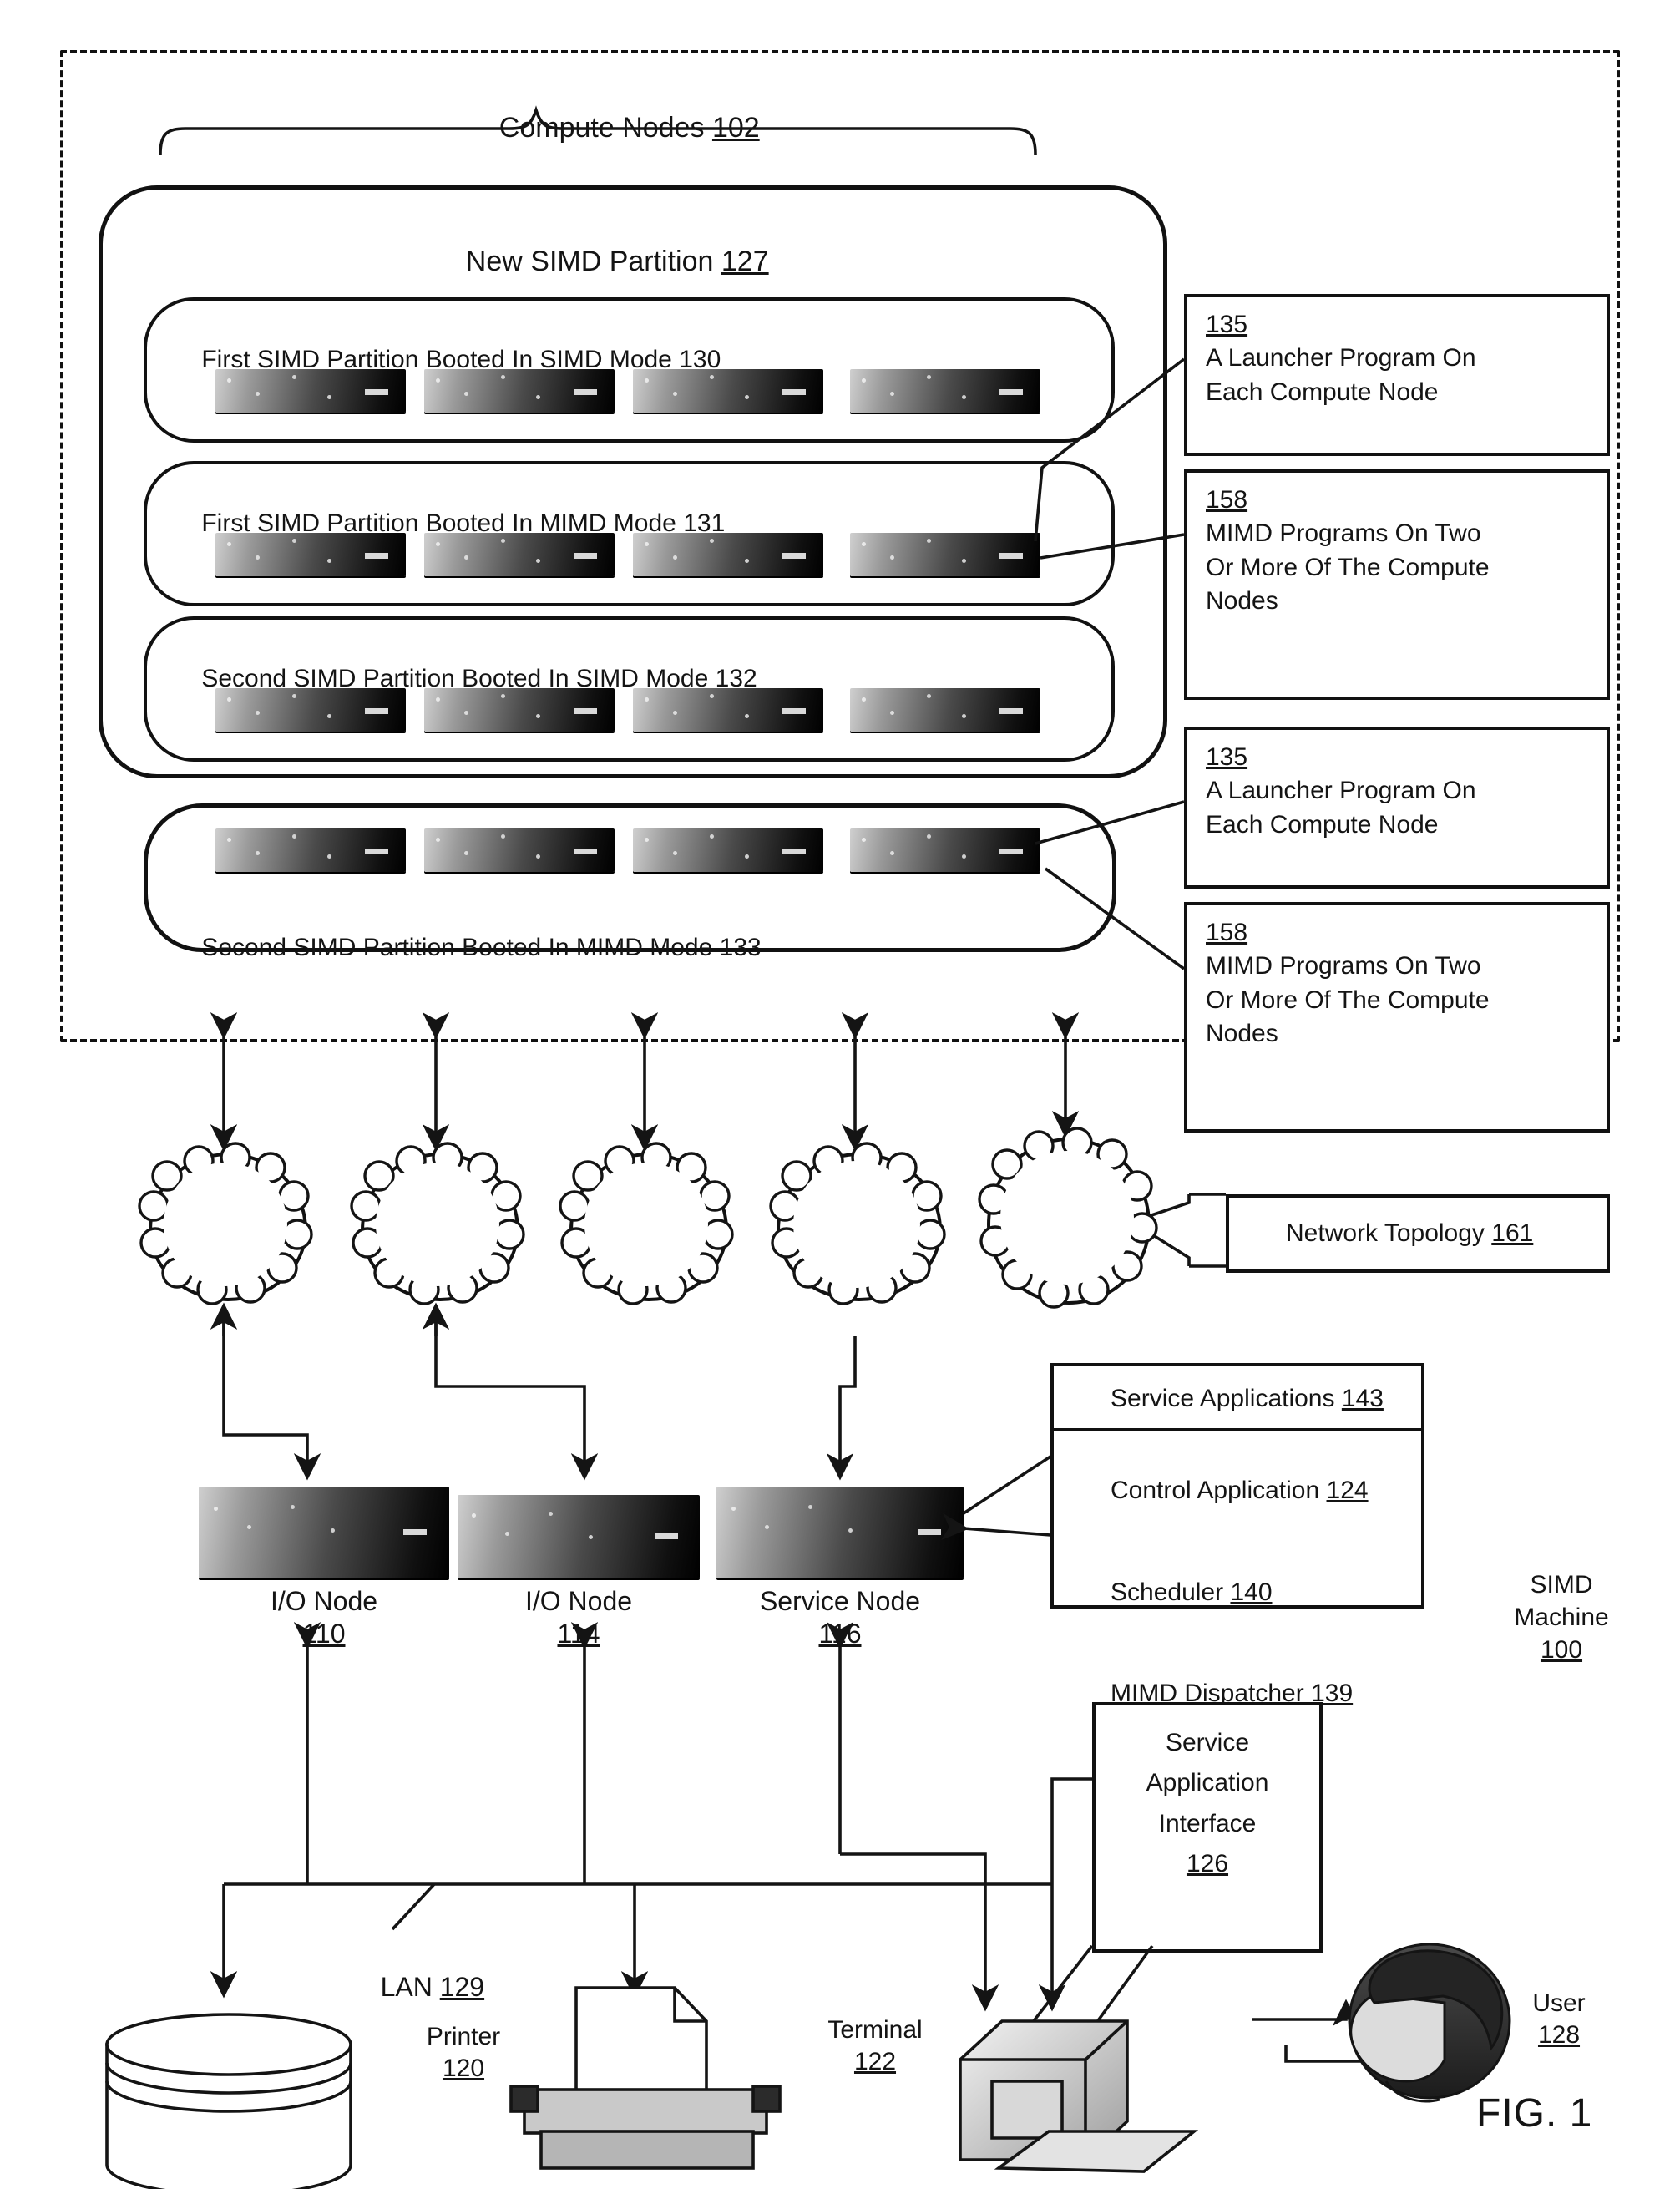 The image size is (1680, 2189). What do you see at coordinates (324, 1617) in the screenshot?
I see `io-node-110-label: I/O Node 110` at bounding box center [324, 1617].